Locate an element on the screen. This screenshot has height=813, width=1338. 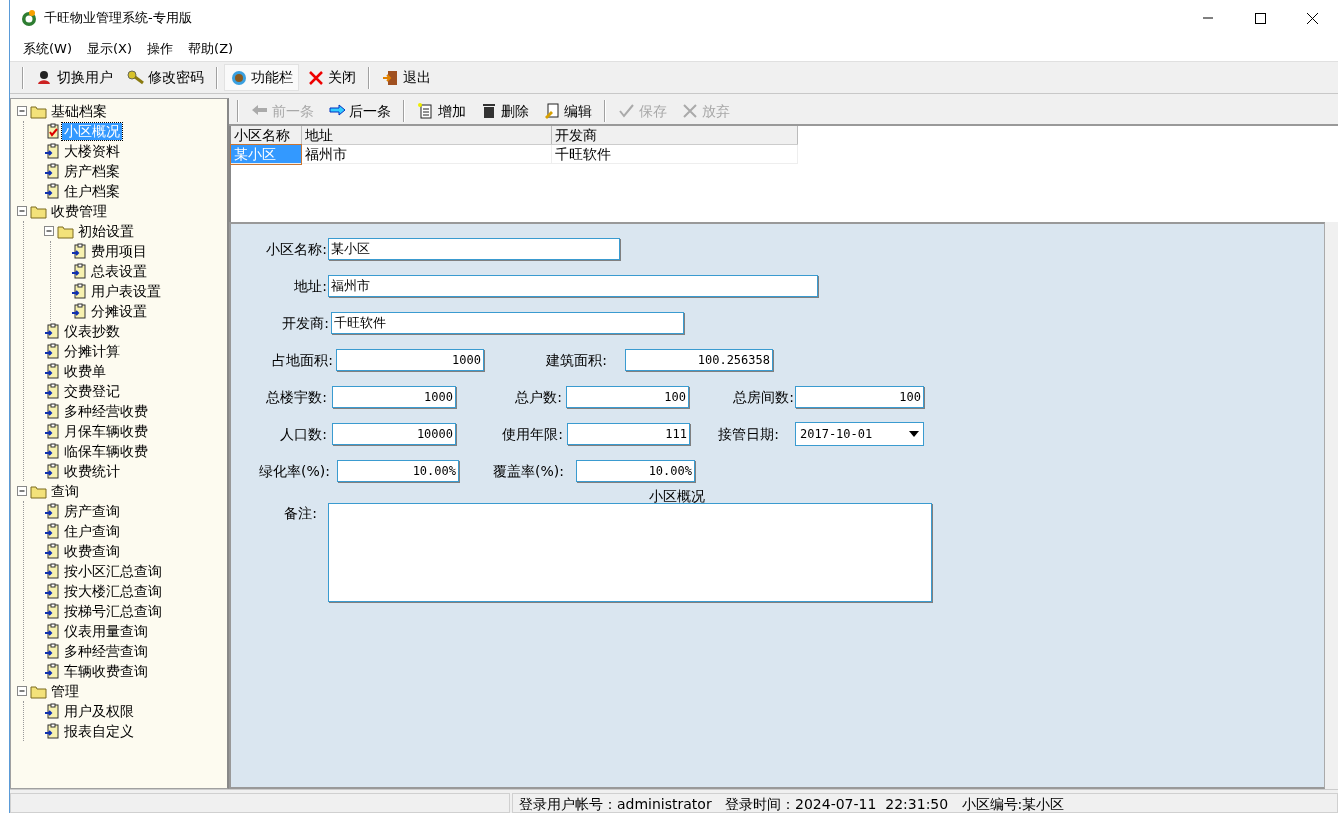
field-label: 总楼宇数: is located at coordinates (296, 397).